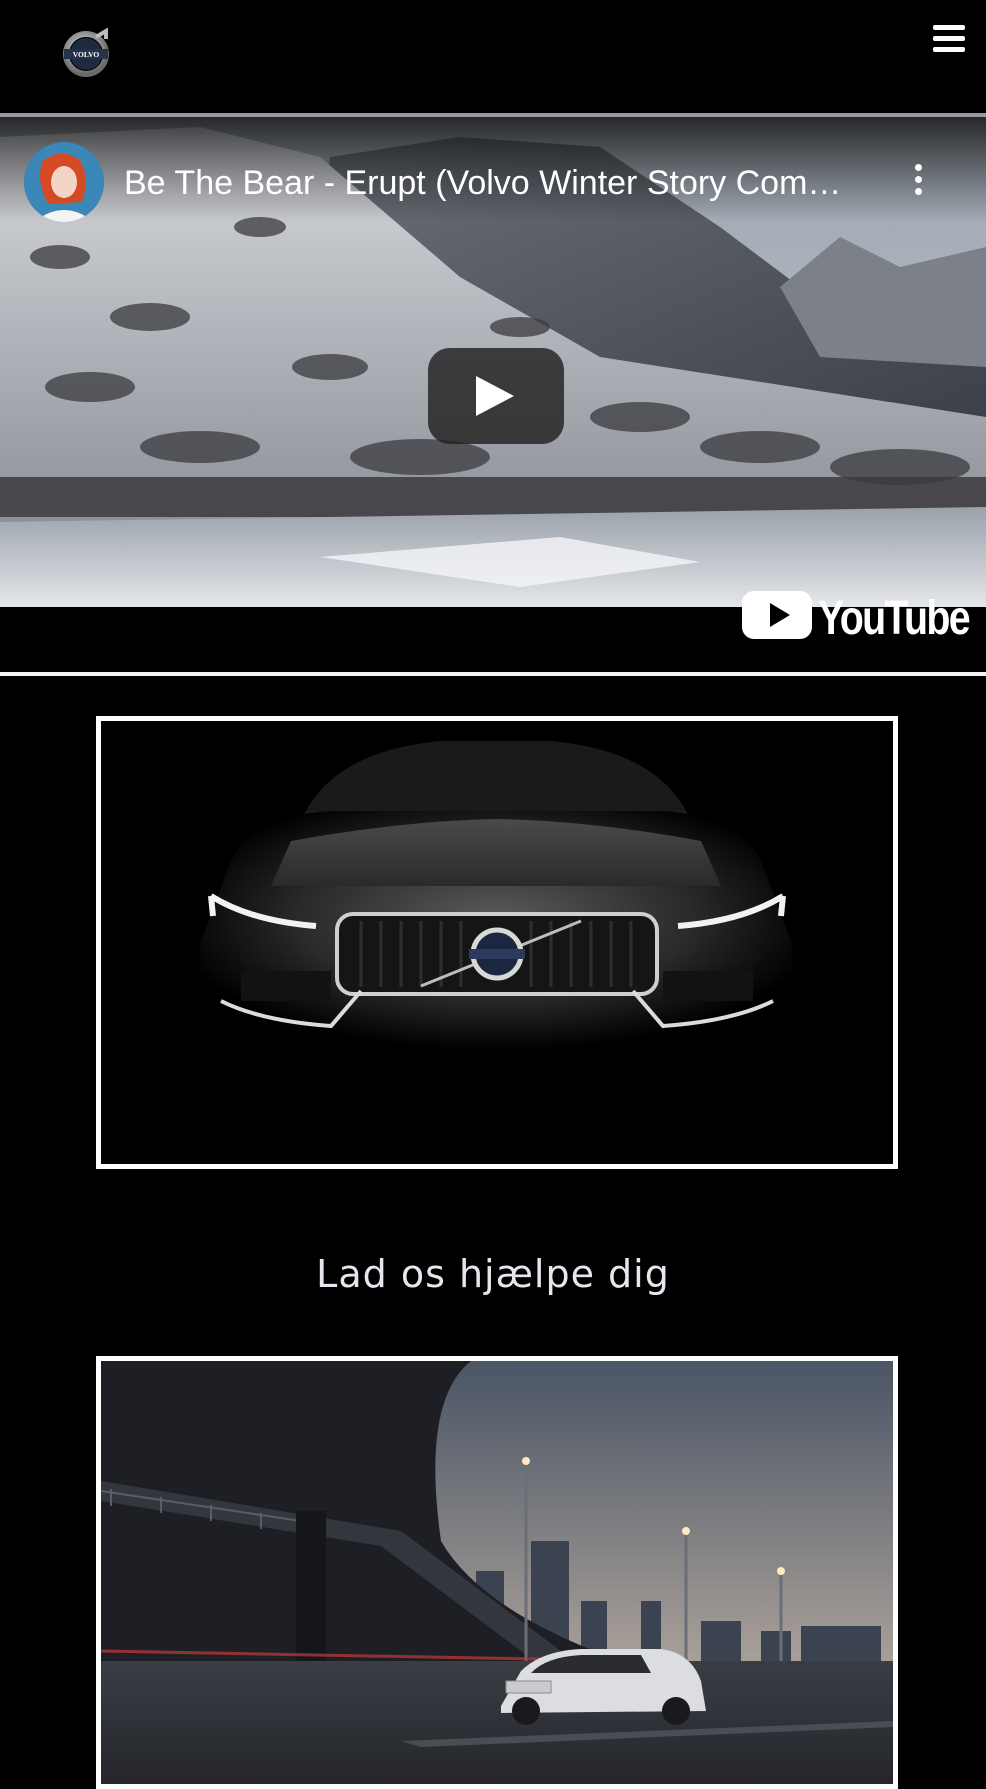  What do you see at coordinates (777, 615) in the screenshot?
I see `youtube-play-icon` at bounding box center [777, 615].